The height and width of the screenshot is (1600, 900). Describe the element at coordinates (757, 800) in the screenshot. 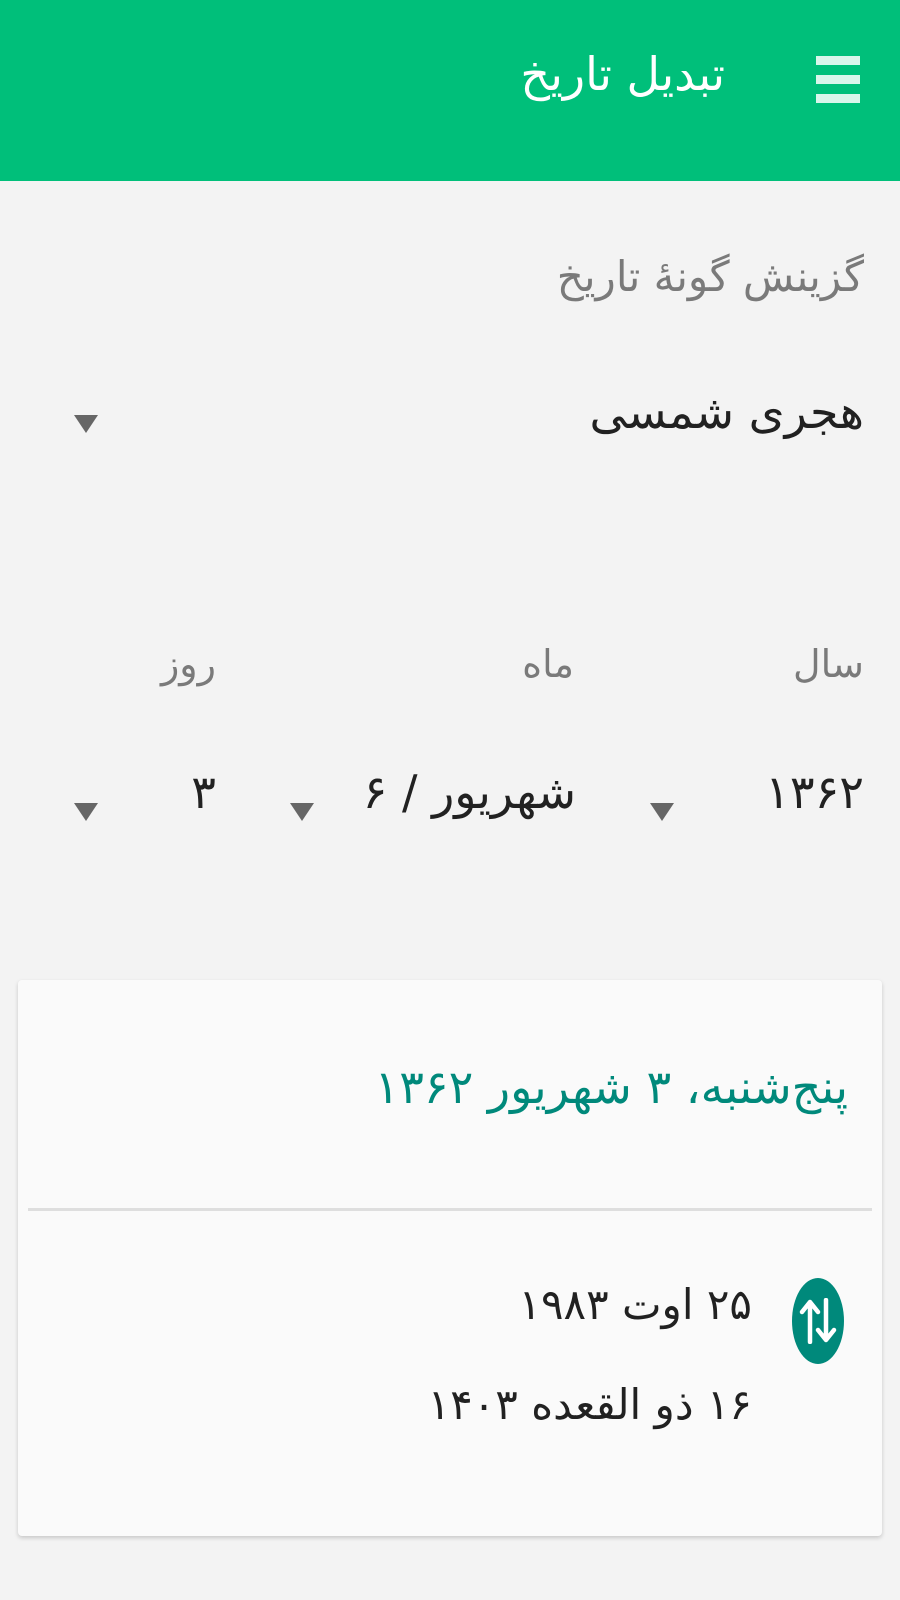

I see `year-dropdown: ۱۳۶۲` at that location.